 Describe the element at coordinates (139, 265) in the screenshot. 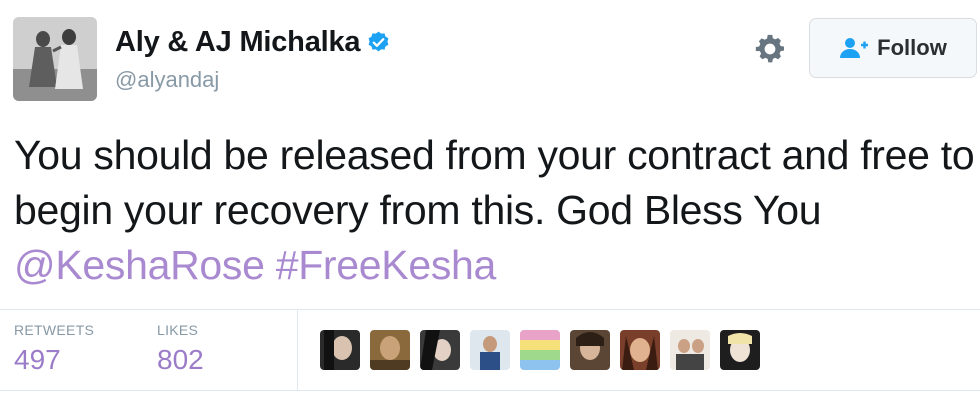

I see `mention-link: @KeshaRose` at that location.